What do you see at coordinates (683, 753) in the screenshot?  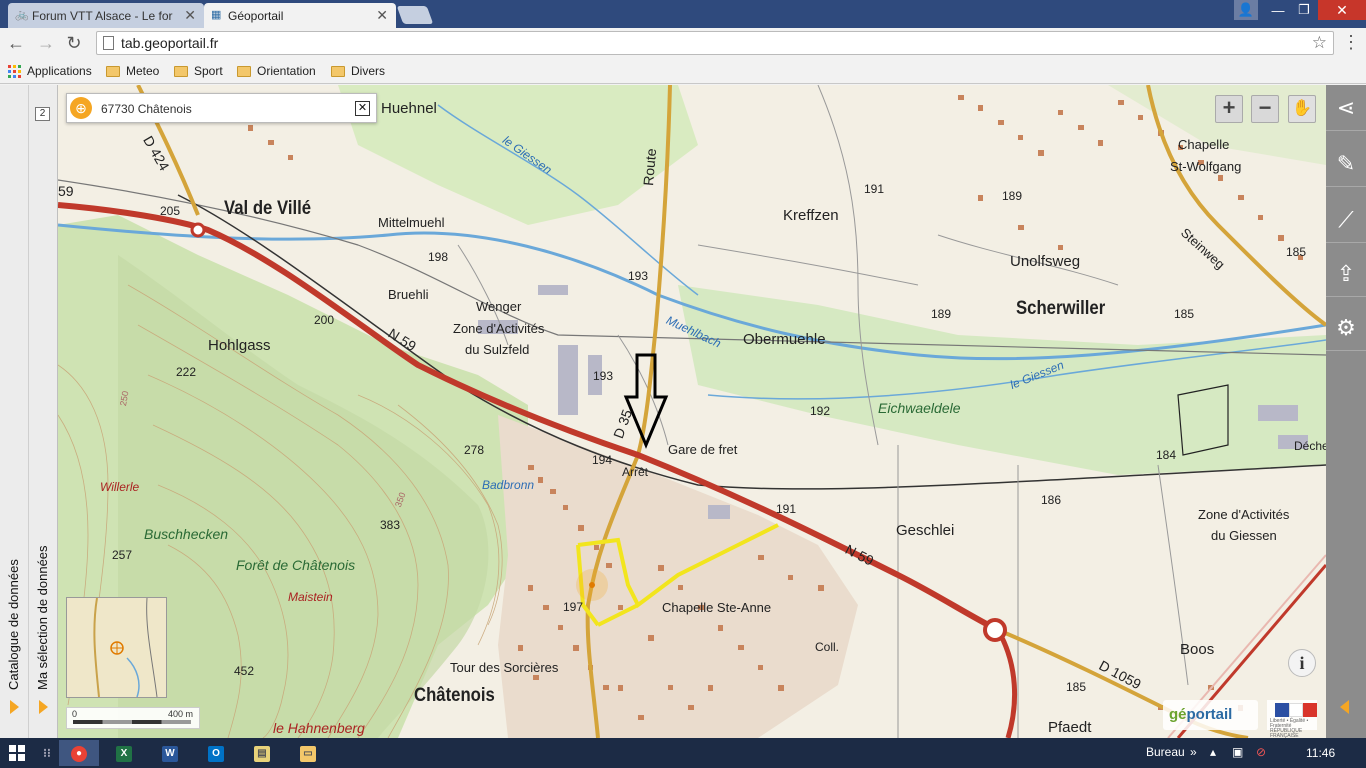 I see `windows-taskbar: ⁝⁝ ● X W O ▤ ▭ Bureau » ▴ ▣ ⊘ 11:46` at bounding box center [683, 753].